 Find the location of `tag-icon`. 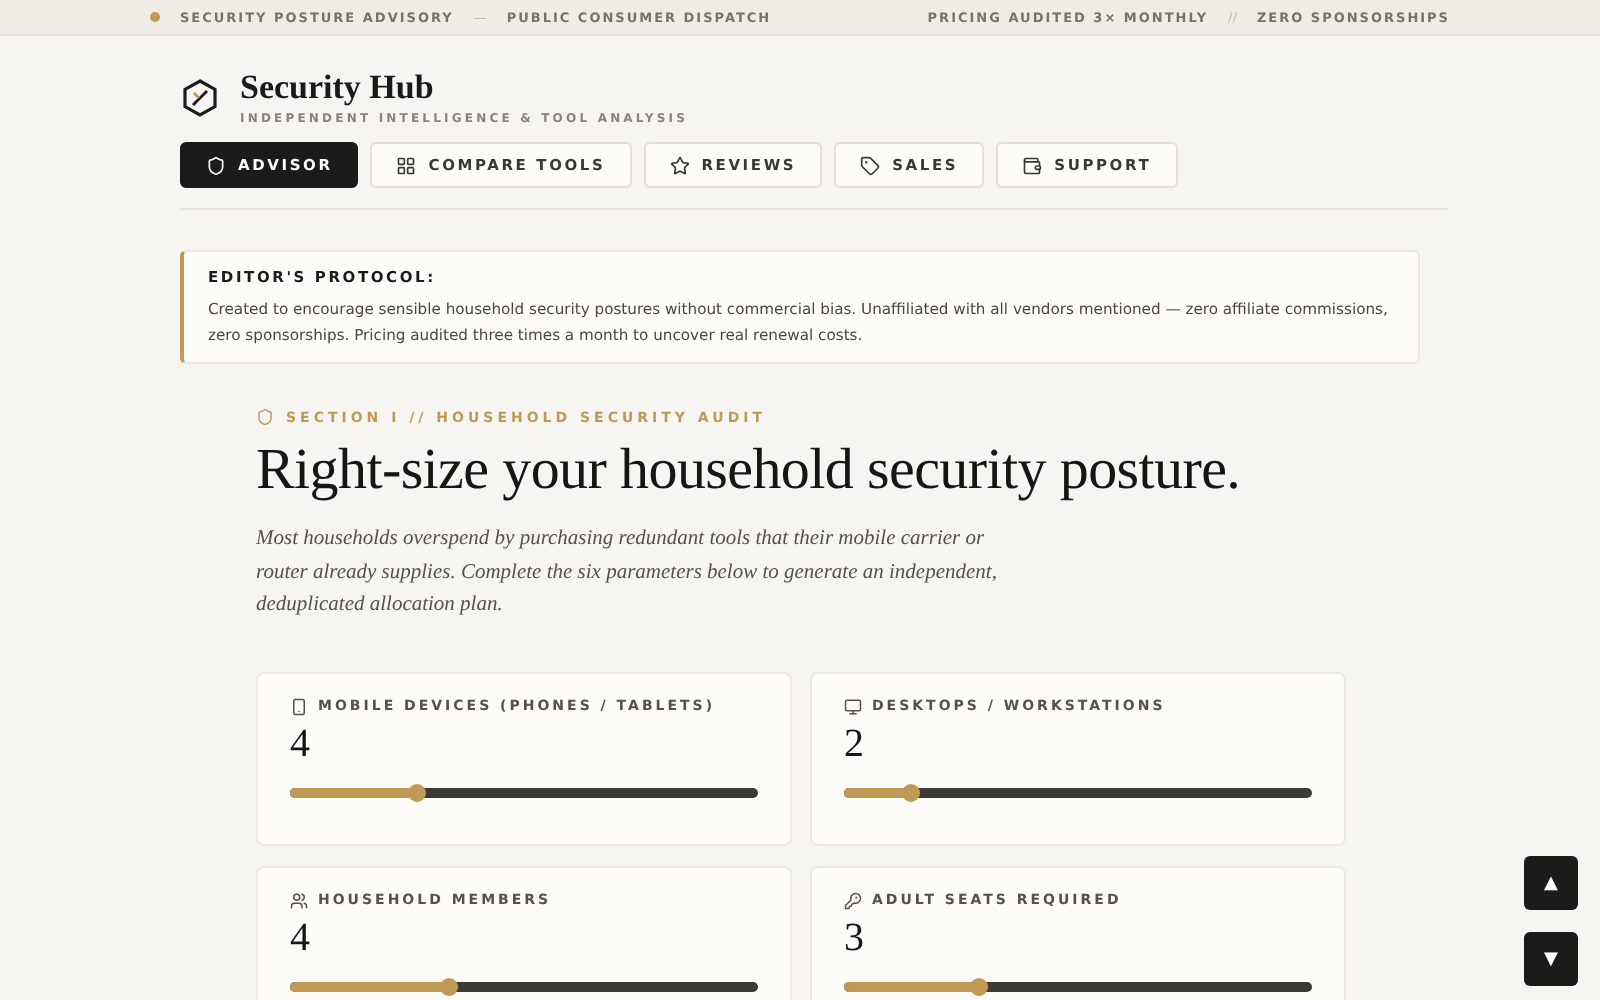

tag-icon is located at coordinates (870, 165).